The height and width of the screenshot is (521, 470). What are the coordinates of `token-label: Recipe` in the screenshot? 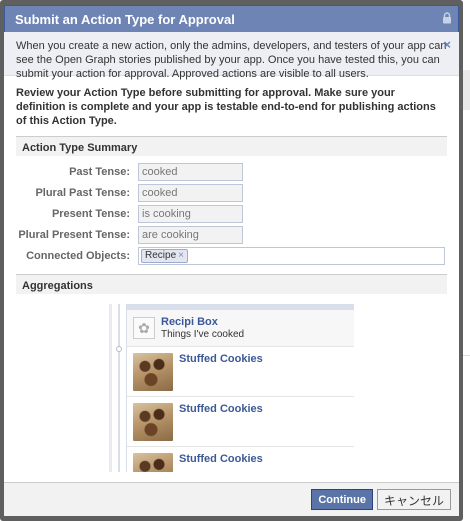 It's located at (161, 255).